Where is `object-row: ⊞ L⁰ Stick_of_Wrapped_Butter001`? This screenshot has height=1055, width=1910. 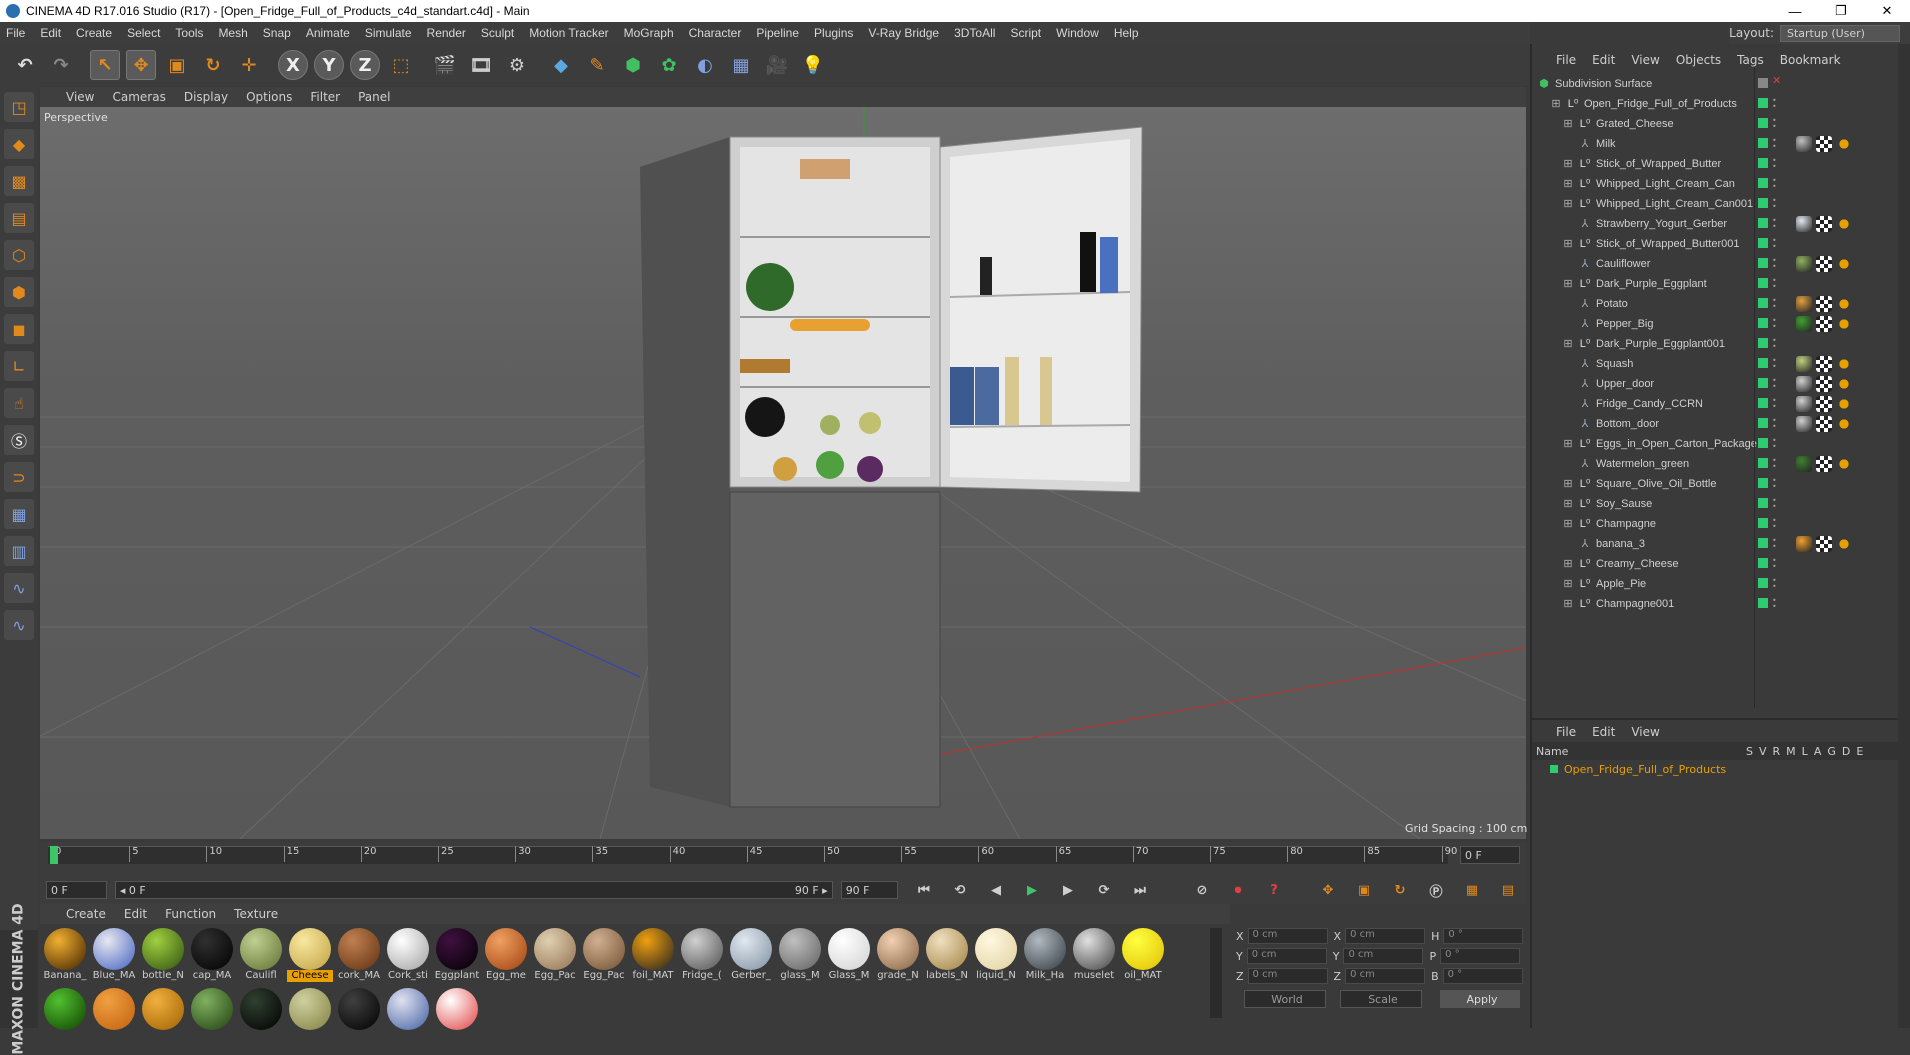 object-row: ⊞ L⁰ Stick_of_Wrapped_Butter001 is located at coordinates (1717, 244).